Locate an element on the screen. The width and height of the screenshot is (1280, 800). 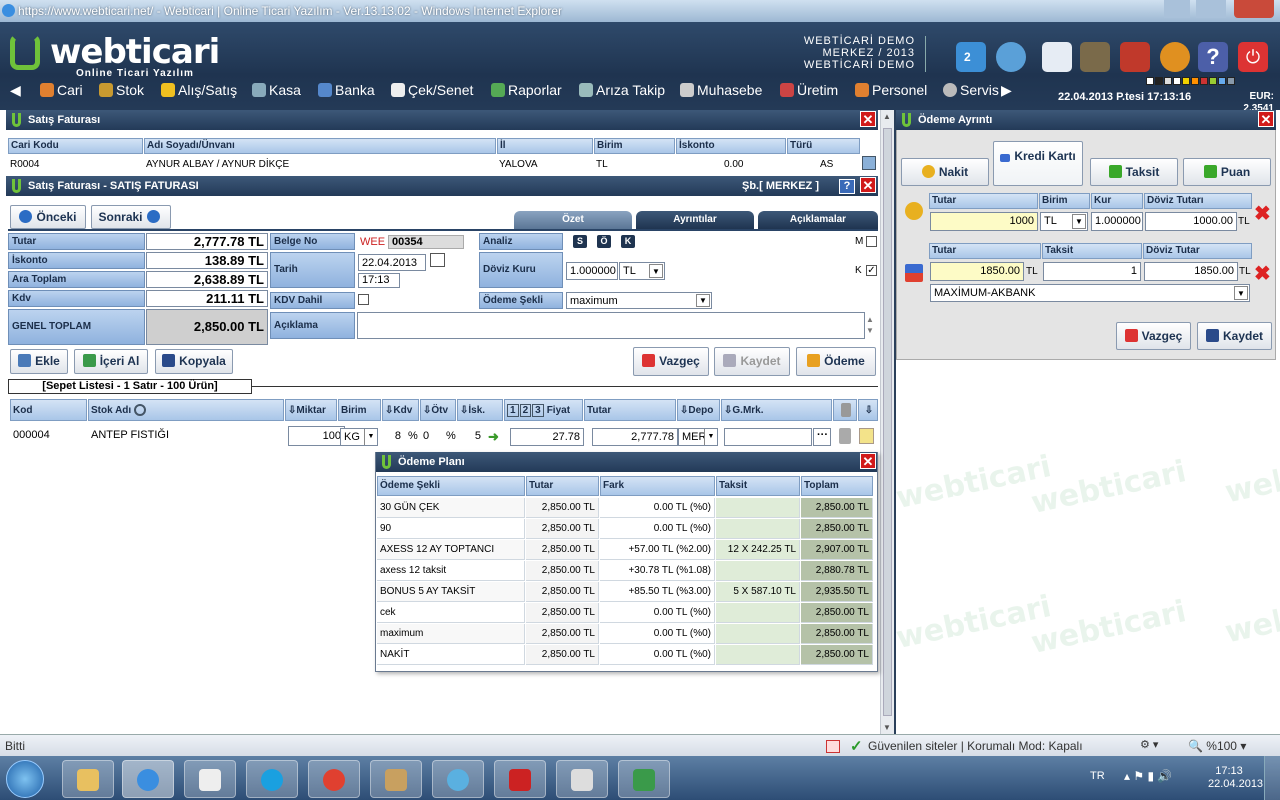
windows-icon: 2 is located at coordinates (971, 57).